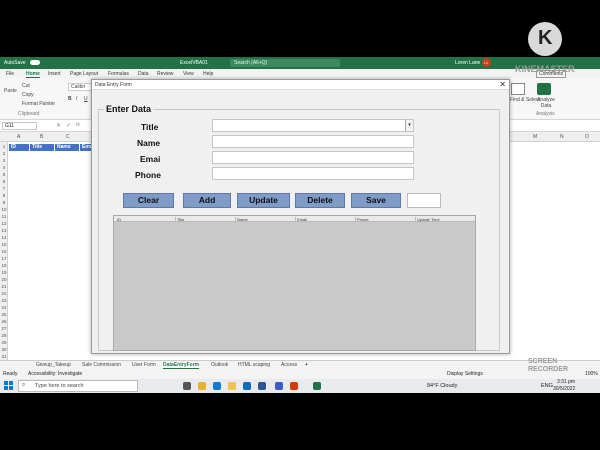 The width and height of the screenshot is (600, 450). Describe the element at coordinates (165, 74) in the screenshot. I see `tab-review: Review` at that location.